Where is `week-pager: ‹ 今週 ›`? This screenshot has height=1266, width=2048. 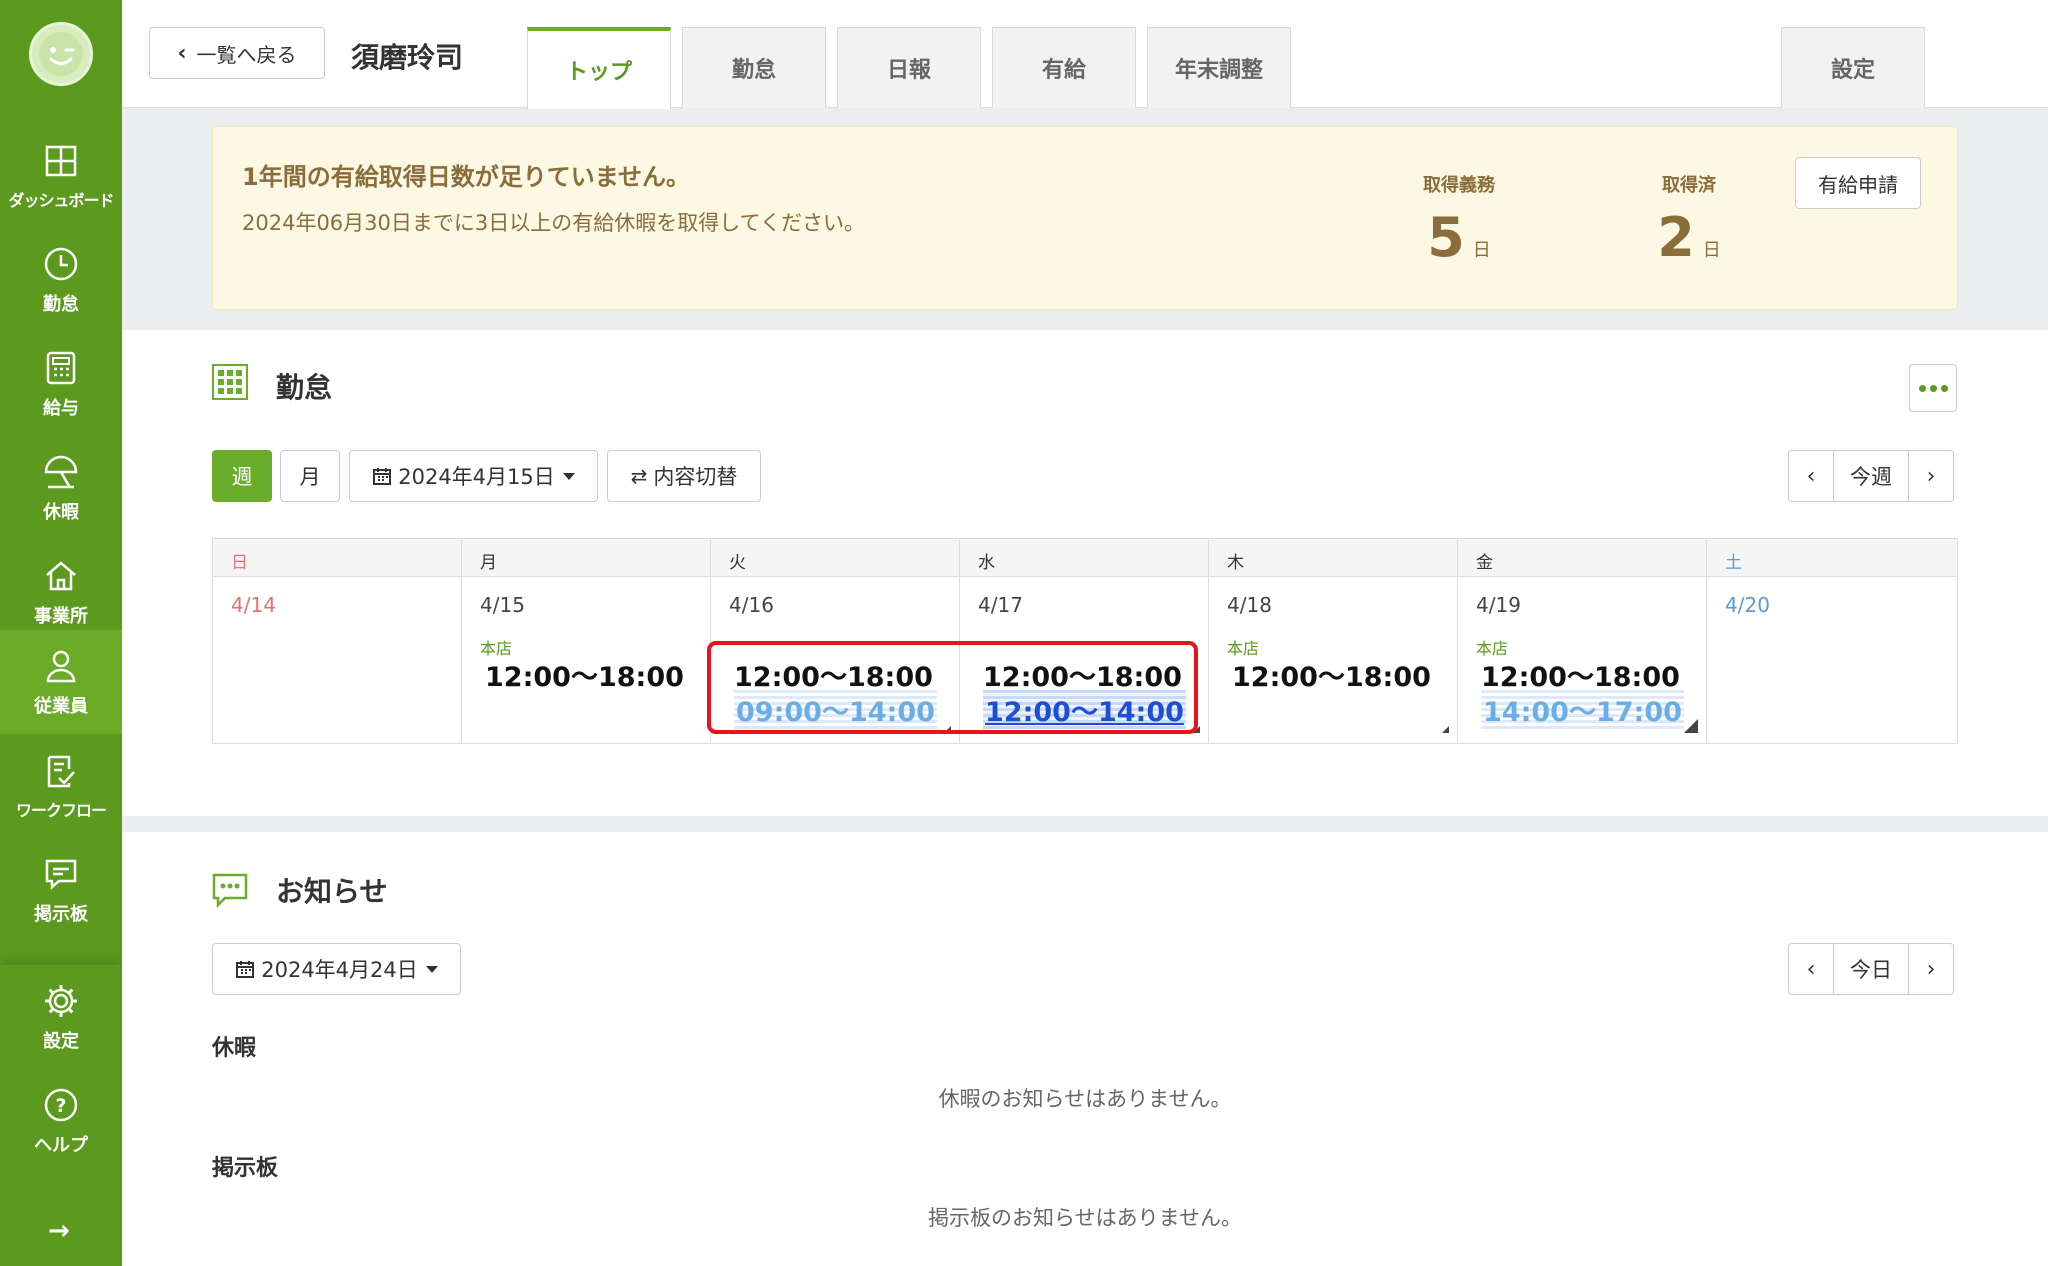
week-pager: ‹ 今週 › is located at coordinates (1871, 476).